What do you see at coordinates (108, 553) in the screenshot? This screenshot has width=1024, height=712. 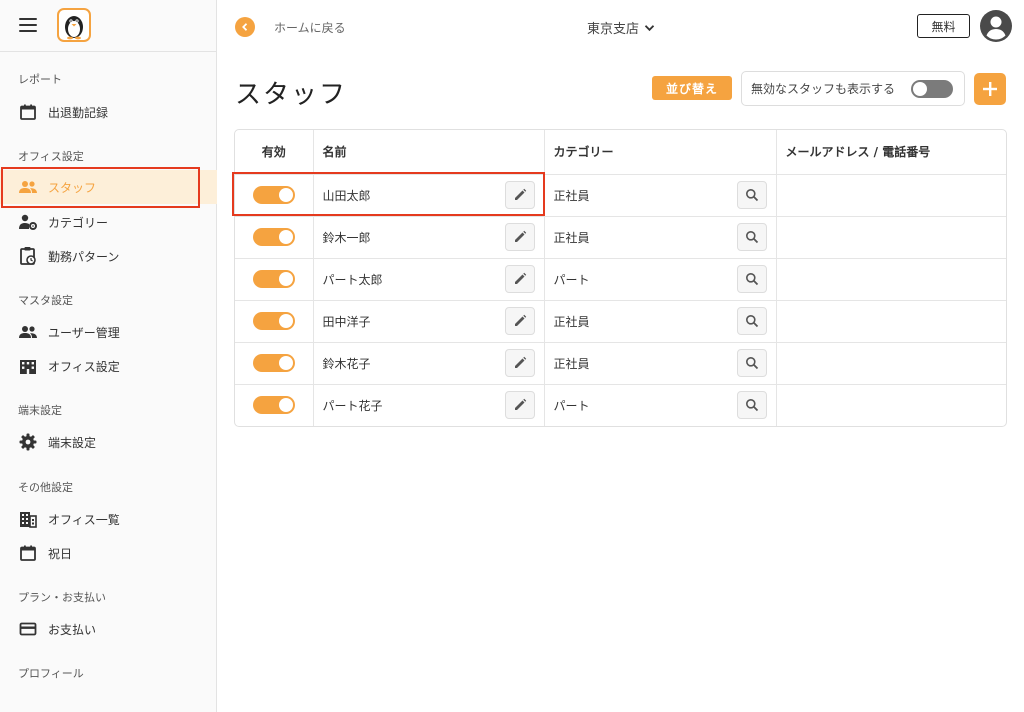 I see `sidebar-item-holidays: 祝日` at bounding box center [108, 553].